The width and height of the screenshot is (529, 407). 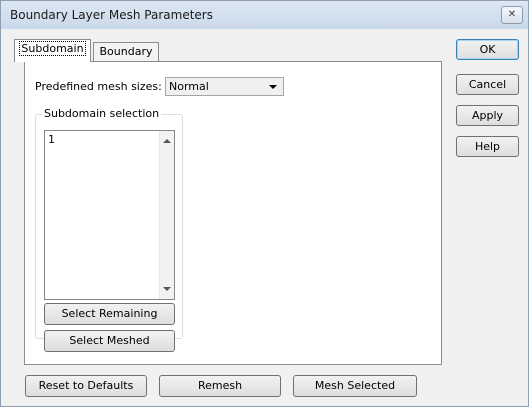 What do you see at coordinates (167, 141) in the screenshot?
I see `scroll-up-icon` at bounding box center [167, 141].